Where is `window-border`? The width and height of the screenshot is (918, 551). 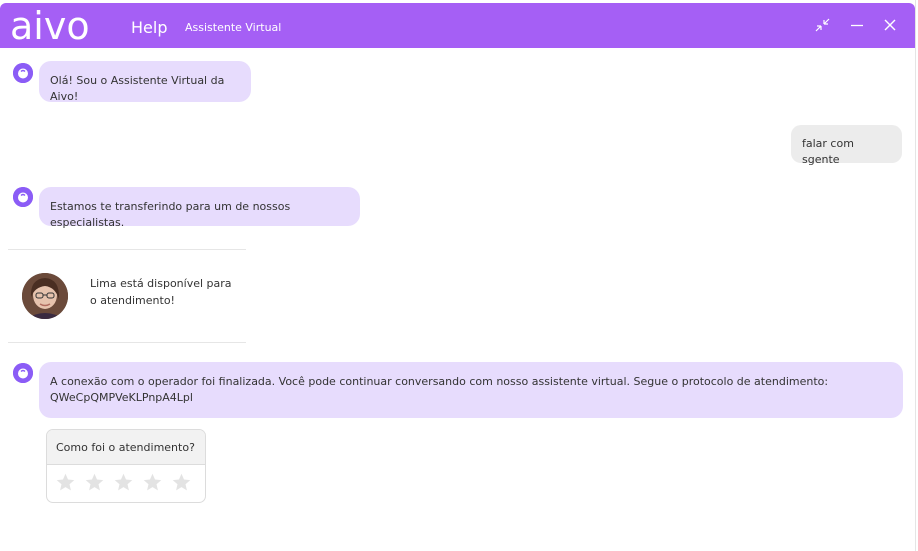 window-border is located at coordinates (915, 275).